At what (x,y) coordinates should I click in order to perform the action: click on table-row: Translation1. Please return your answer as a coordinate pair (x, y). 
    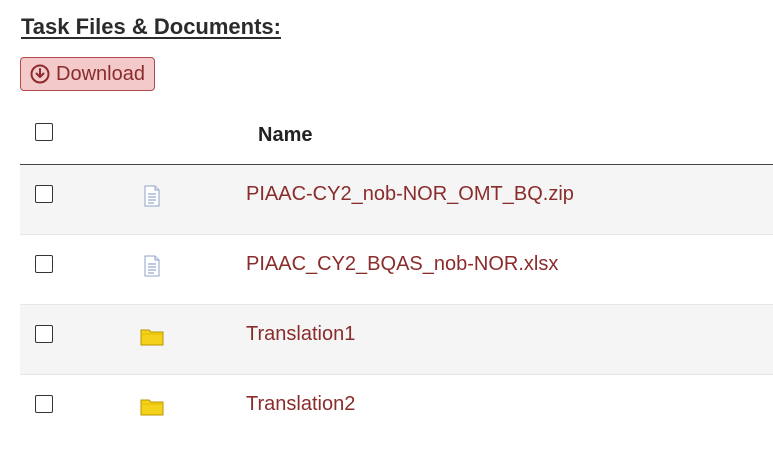
    Looking at the image, I should click on (396, 340).